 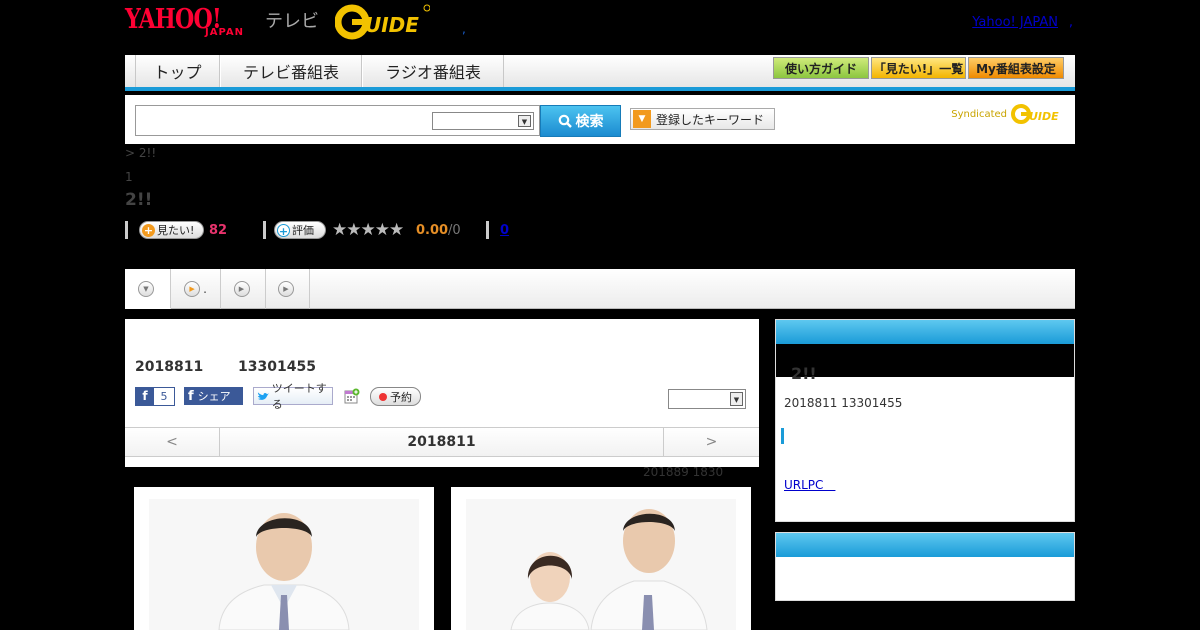 I want to click on search-button: 検索, so click(x=580, y=121).